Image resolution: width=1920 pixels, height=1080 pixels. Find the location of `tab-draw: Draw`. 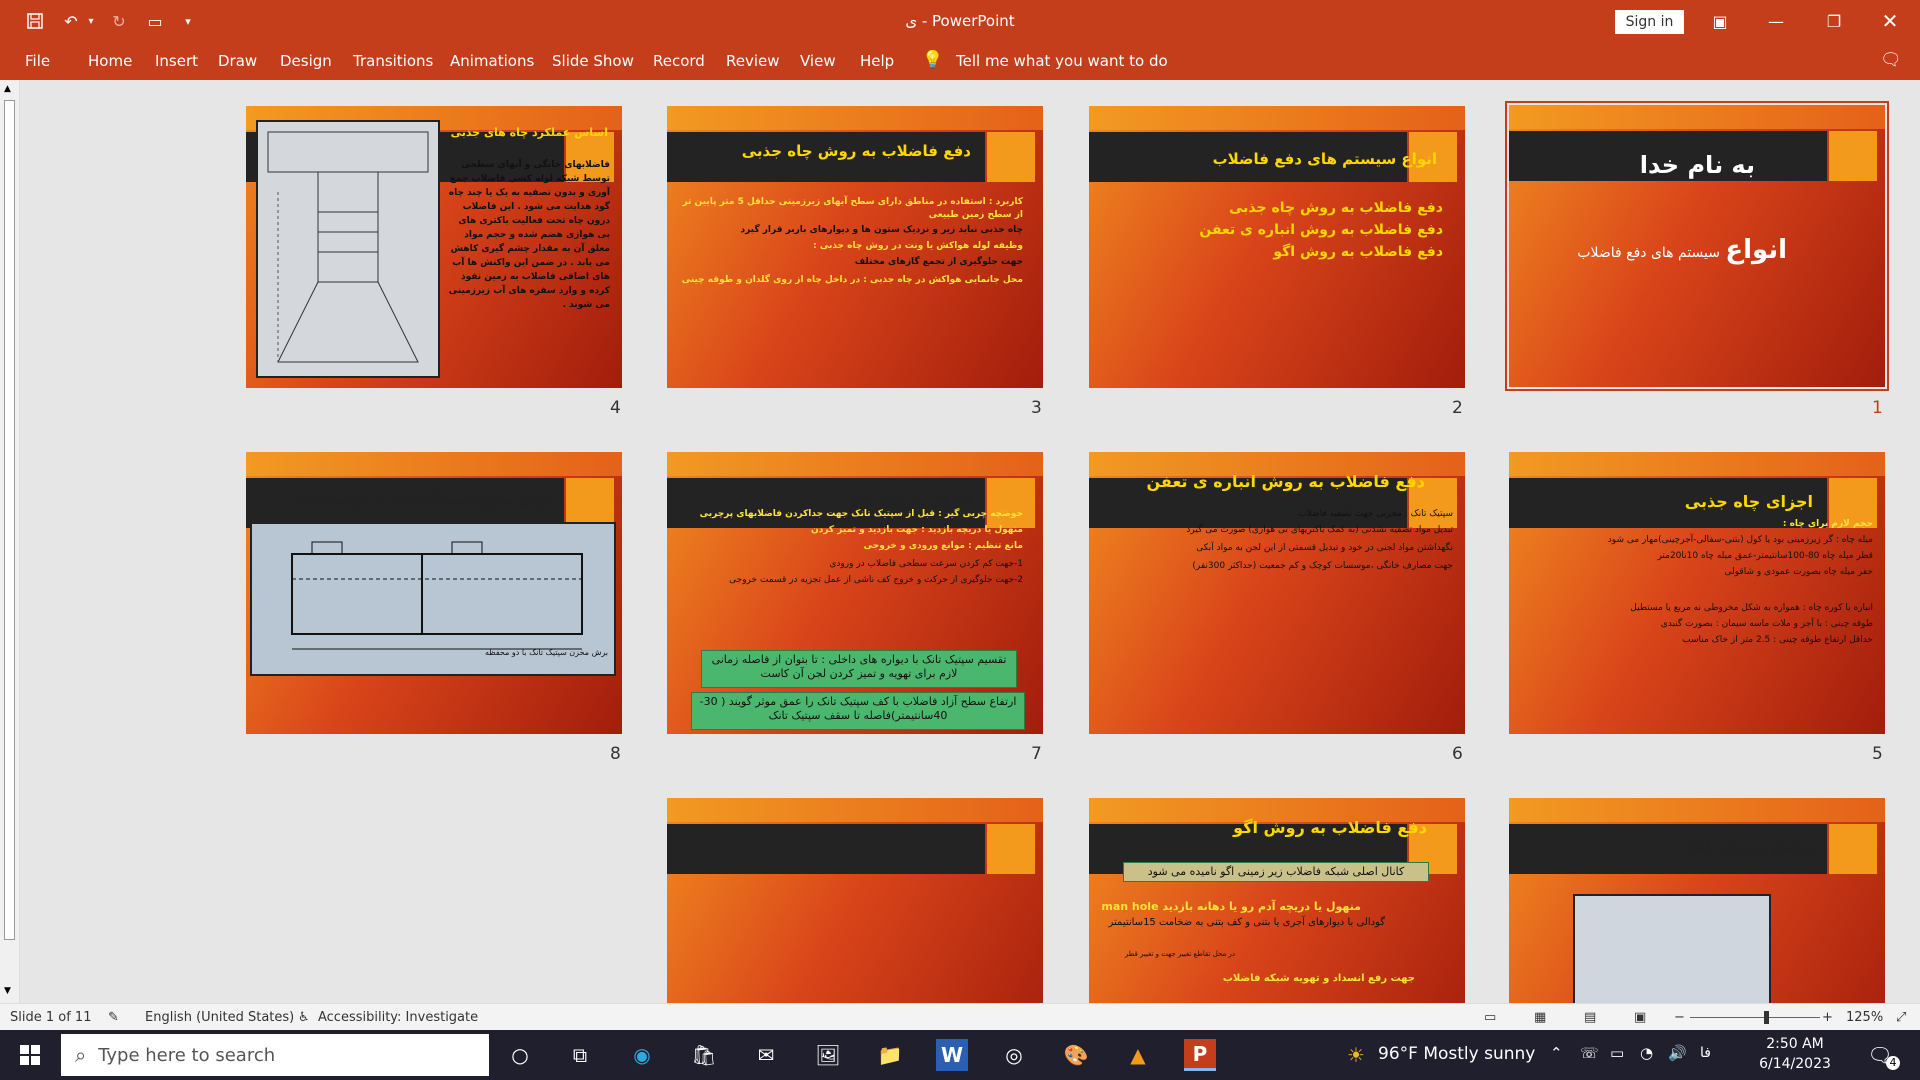

tab-draw: Draw is located at coordinates (237, 61).